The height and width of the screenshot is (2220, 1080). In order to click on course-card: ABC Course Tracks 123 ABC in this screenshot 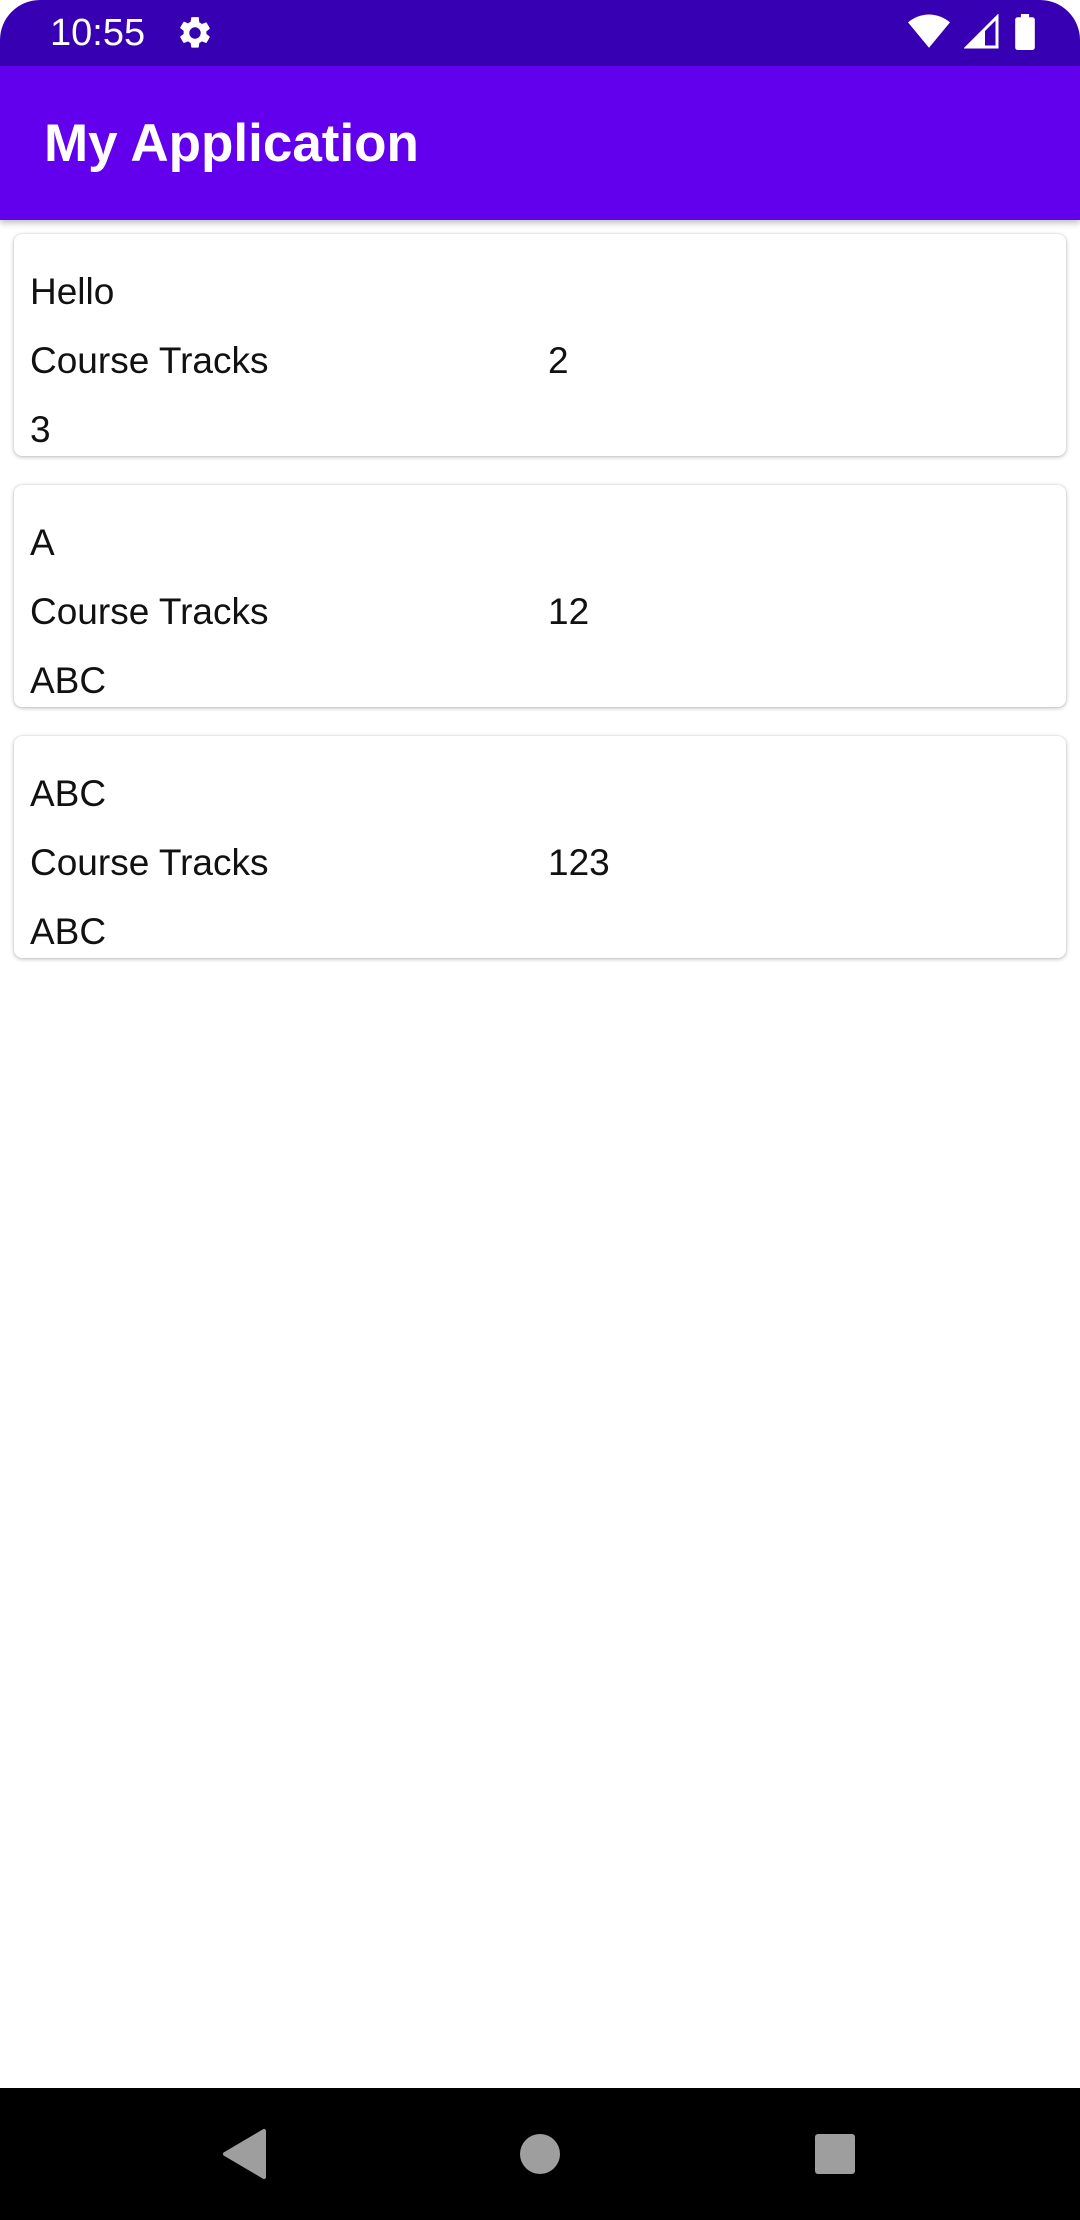, I will do `click(540, 847)`.